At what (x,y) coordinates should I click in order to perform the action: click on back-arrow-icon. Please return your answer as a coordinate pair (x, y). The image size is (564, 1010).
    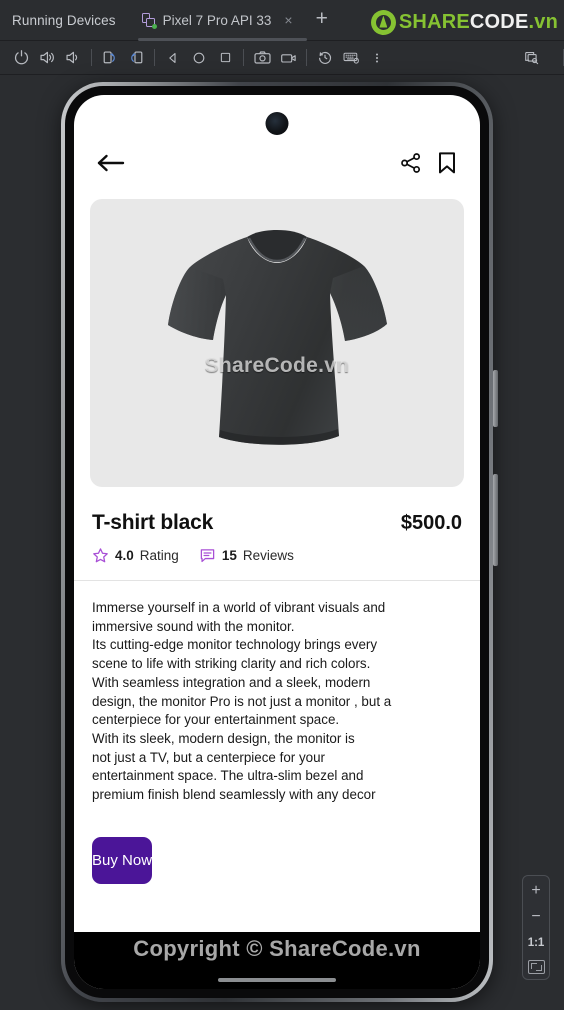
    Looking at the image, I should click on (111, 163).